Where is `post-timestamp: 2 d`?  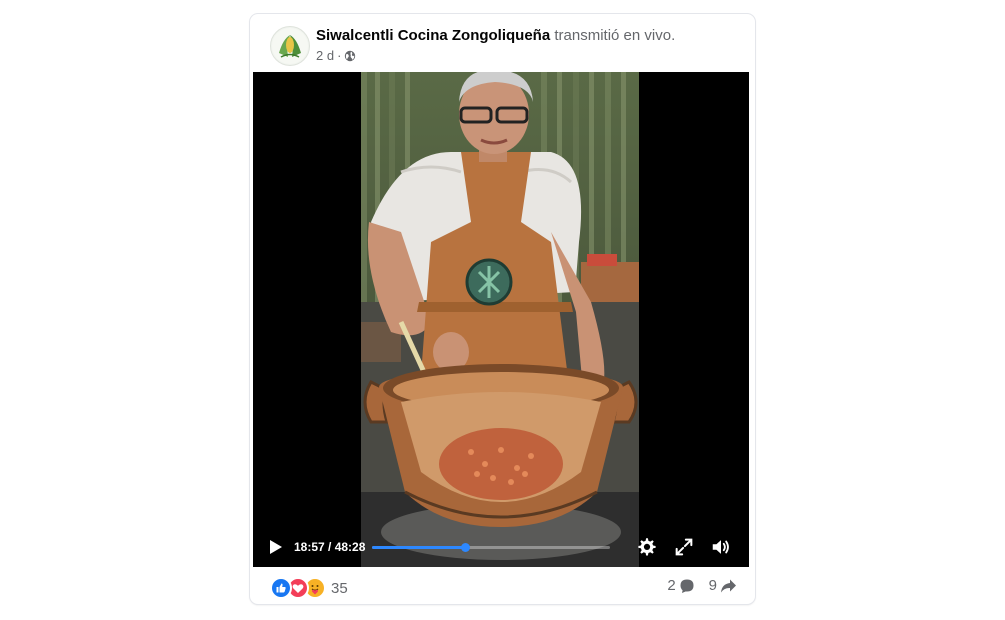
post-timestamp: 2 d is located at coordinates (325, 55).